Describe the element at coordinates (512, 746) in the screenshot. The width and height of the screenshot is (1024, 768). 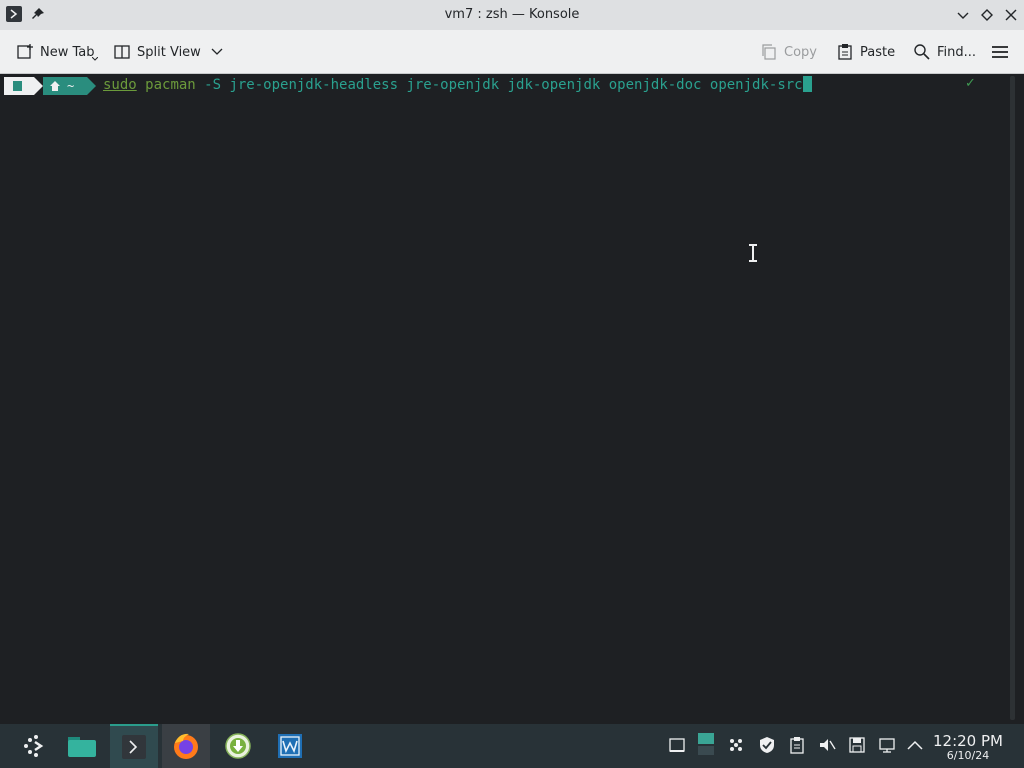
I see `taskbar` at that location.